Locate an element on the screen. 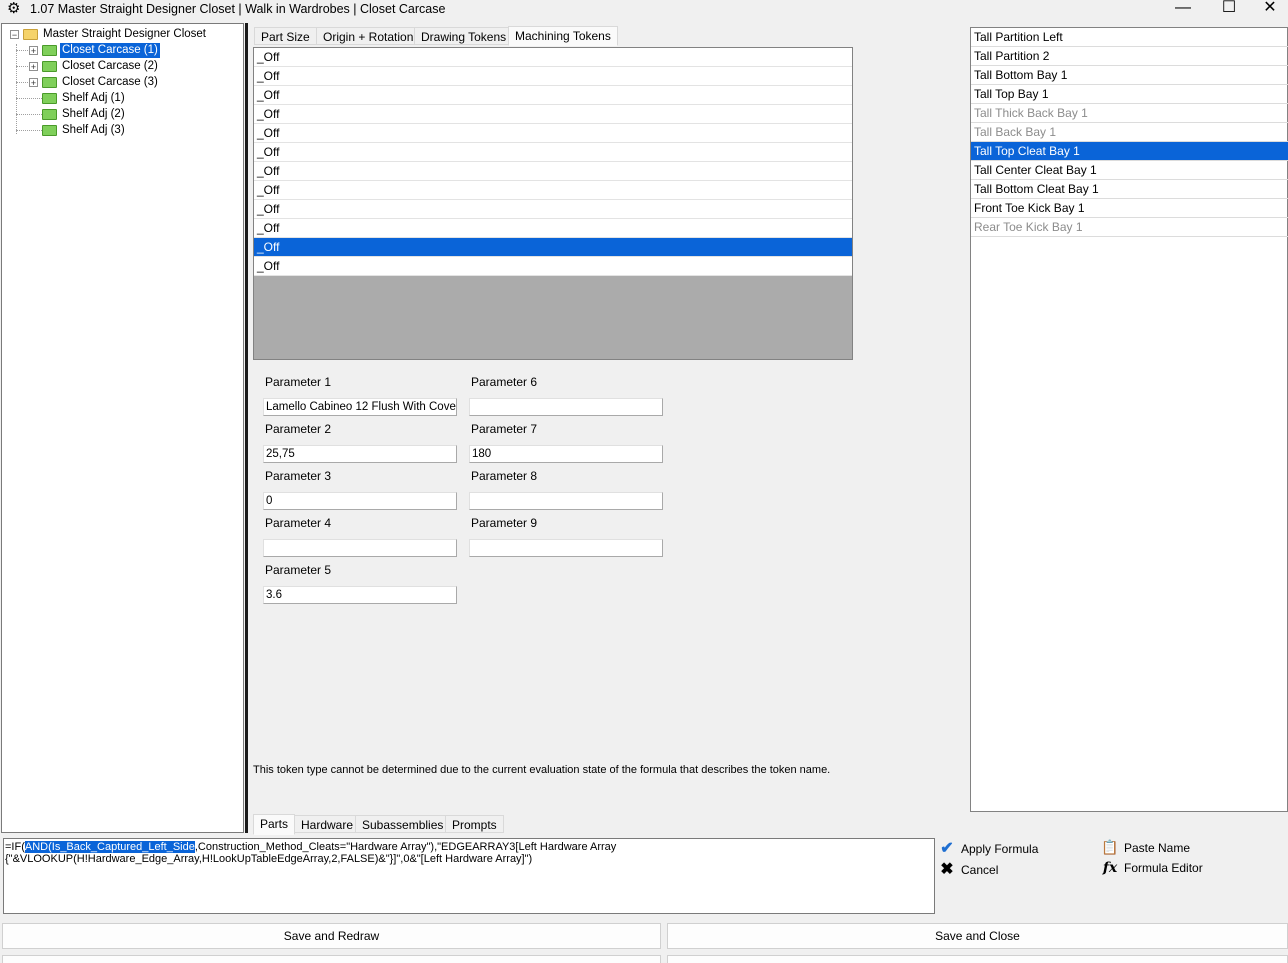 The height and width of the screenshot is (963, 1288). parameter-9-field is located at coordinates (566, 548).